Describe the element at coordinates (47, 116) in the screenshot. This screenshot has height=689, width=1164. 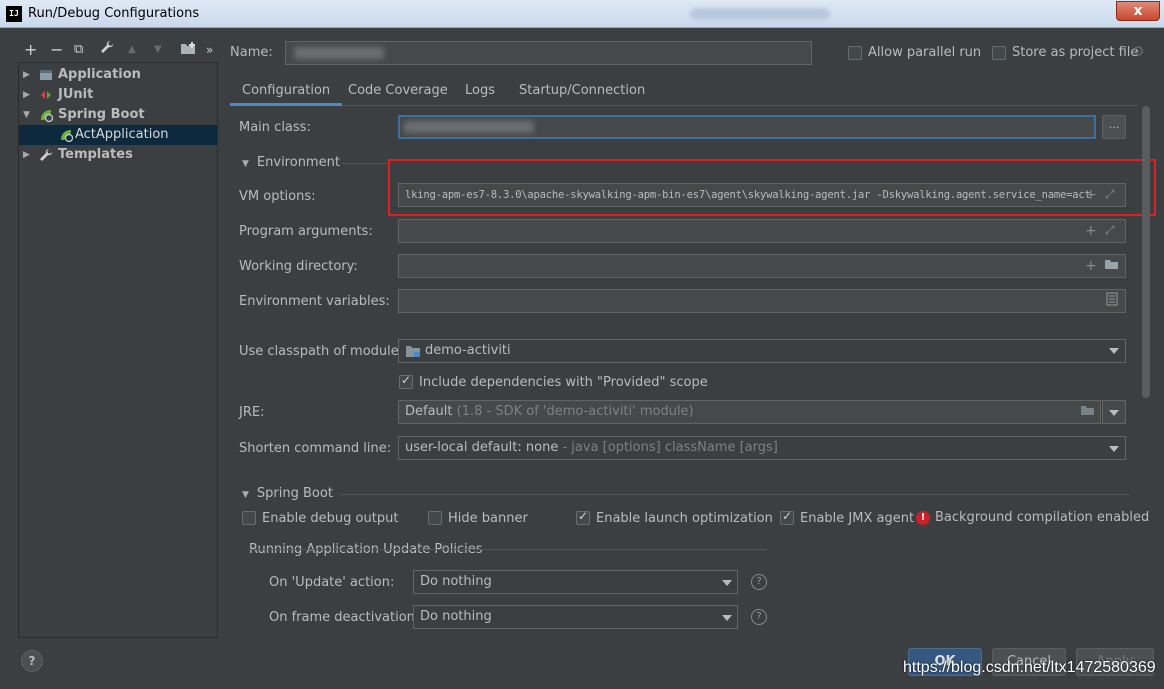
I see `spring-boot-icon` at that location.